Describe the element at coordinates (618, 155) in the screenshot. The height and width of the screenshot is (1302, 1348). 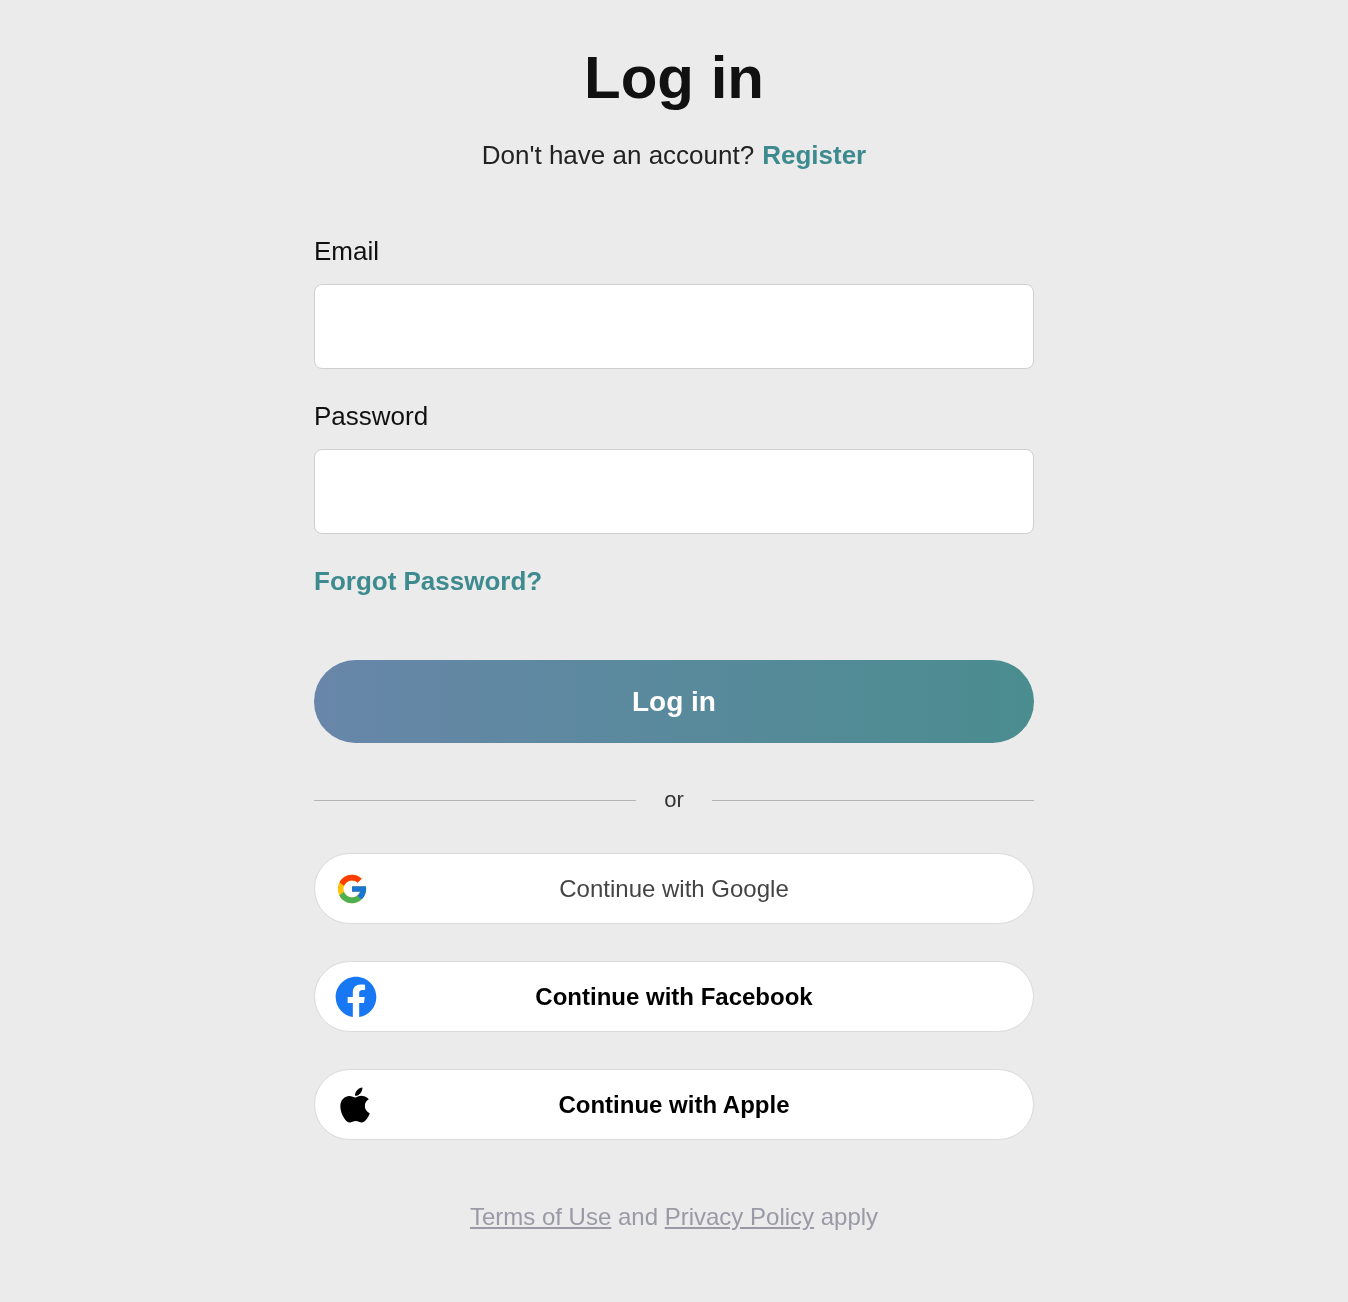
I see `signup-prompt: Don't have an account?` at that location.